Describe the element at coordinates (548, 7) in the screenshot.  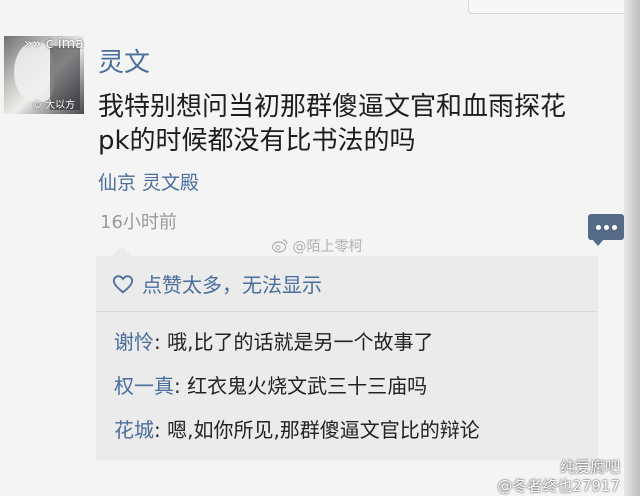
I see `top-edge-bar` at that location.